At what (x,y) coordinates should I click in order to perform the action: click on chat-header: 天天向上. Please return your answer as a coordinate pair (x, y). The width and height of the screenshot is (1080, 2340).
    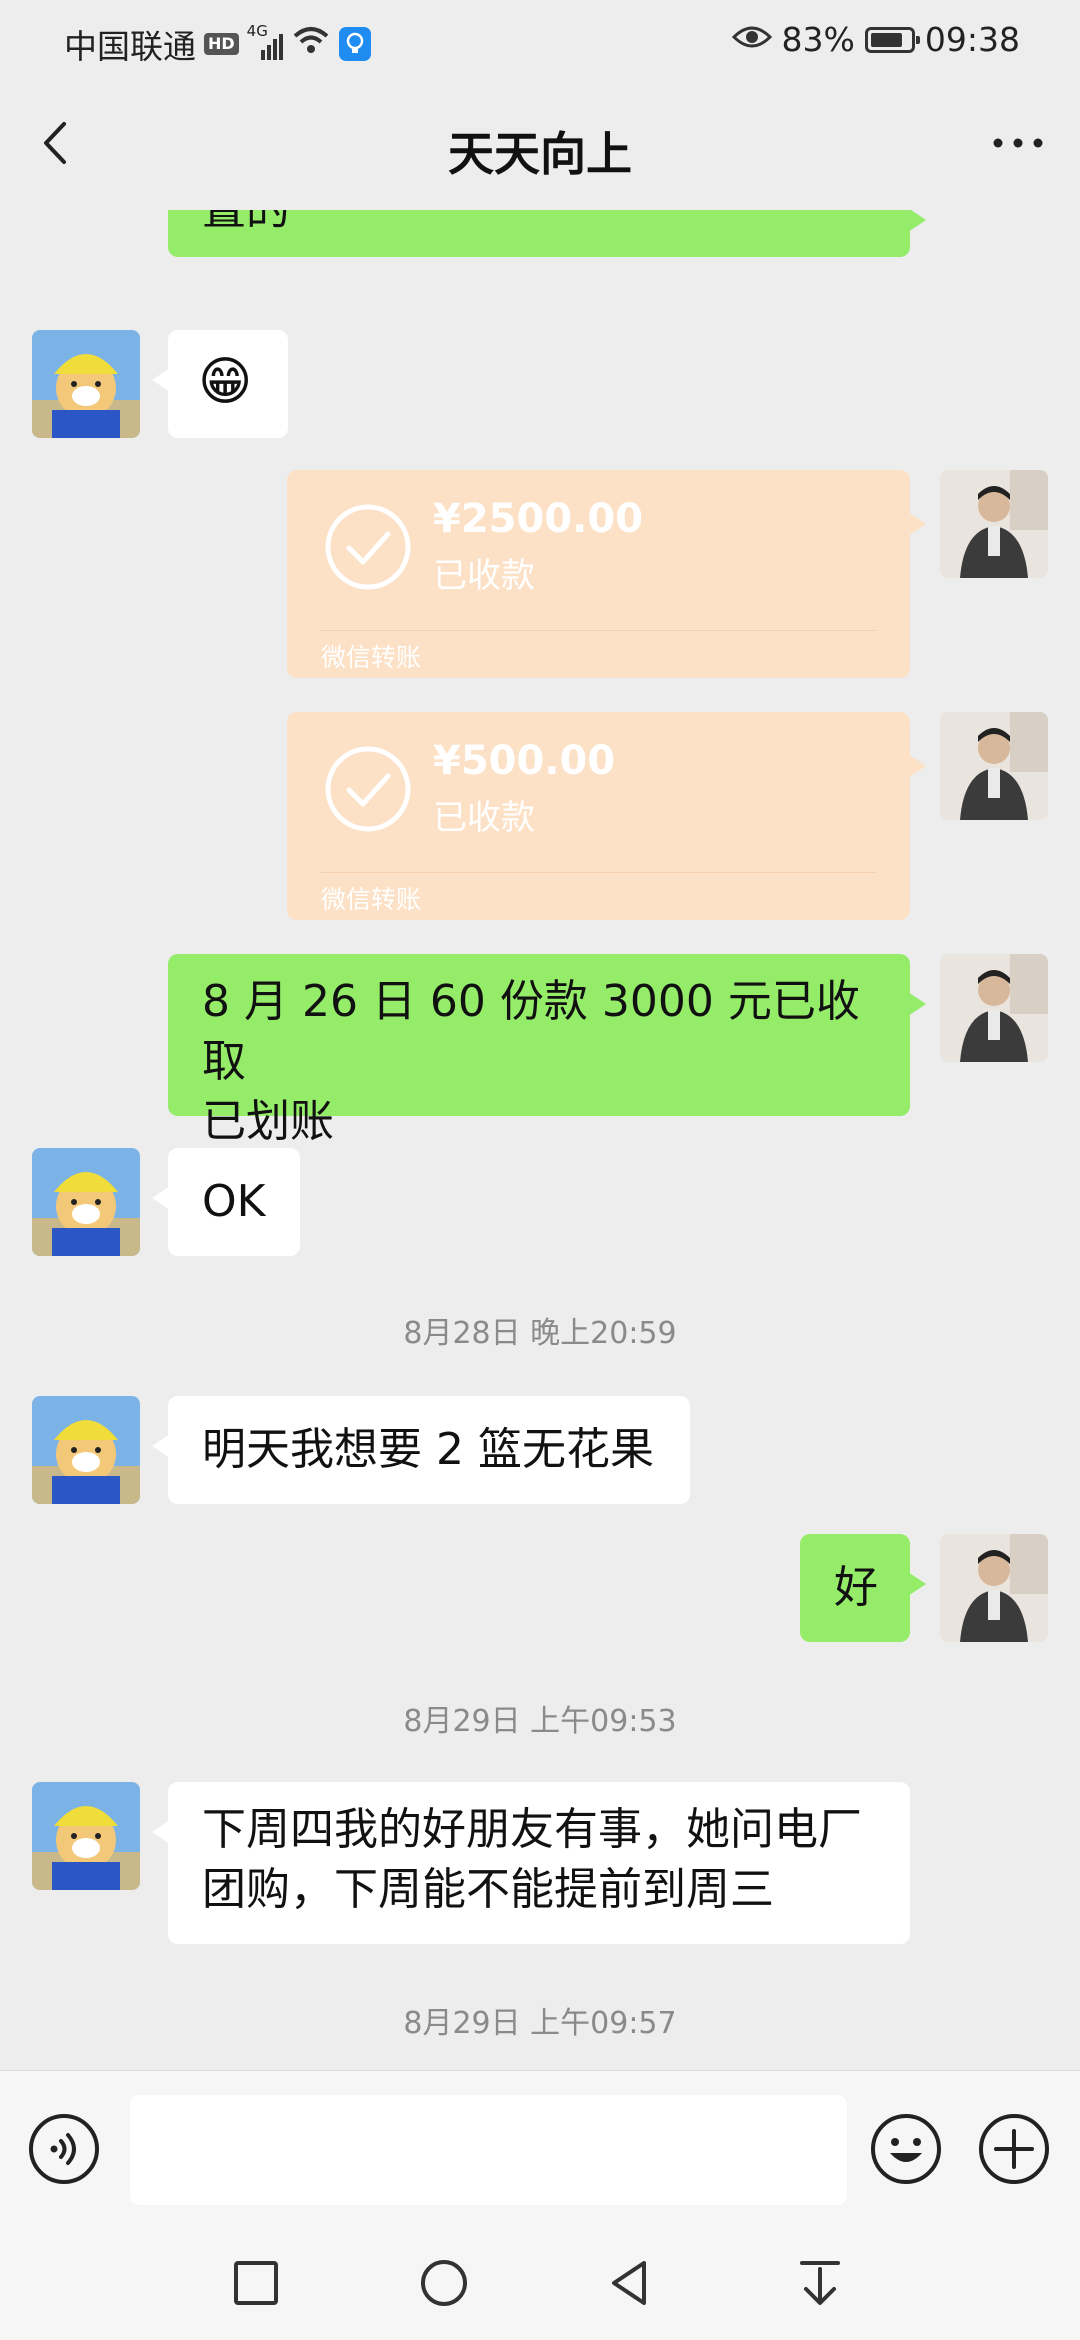
    Looking at the image, I should click on (540, 145).